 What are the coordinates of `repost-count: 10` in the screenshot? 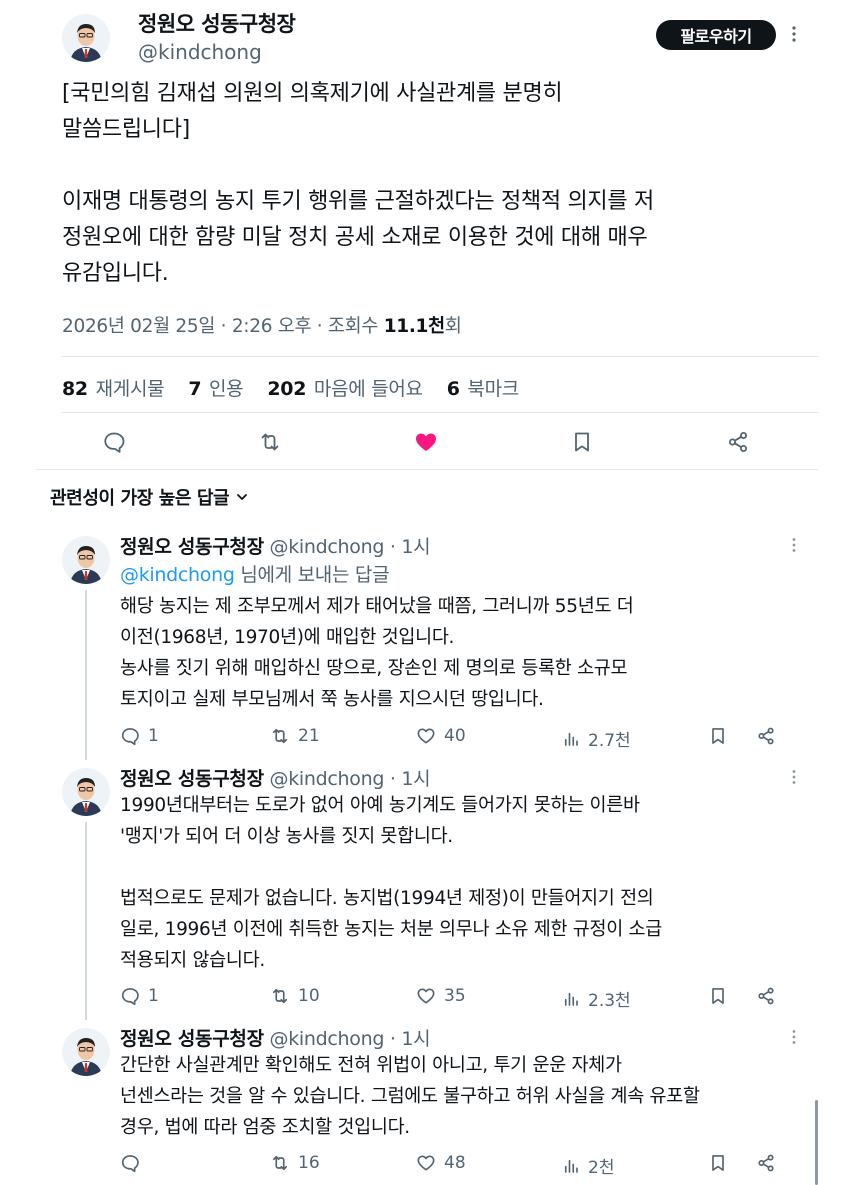 It's located at (309, 996).